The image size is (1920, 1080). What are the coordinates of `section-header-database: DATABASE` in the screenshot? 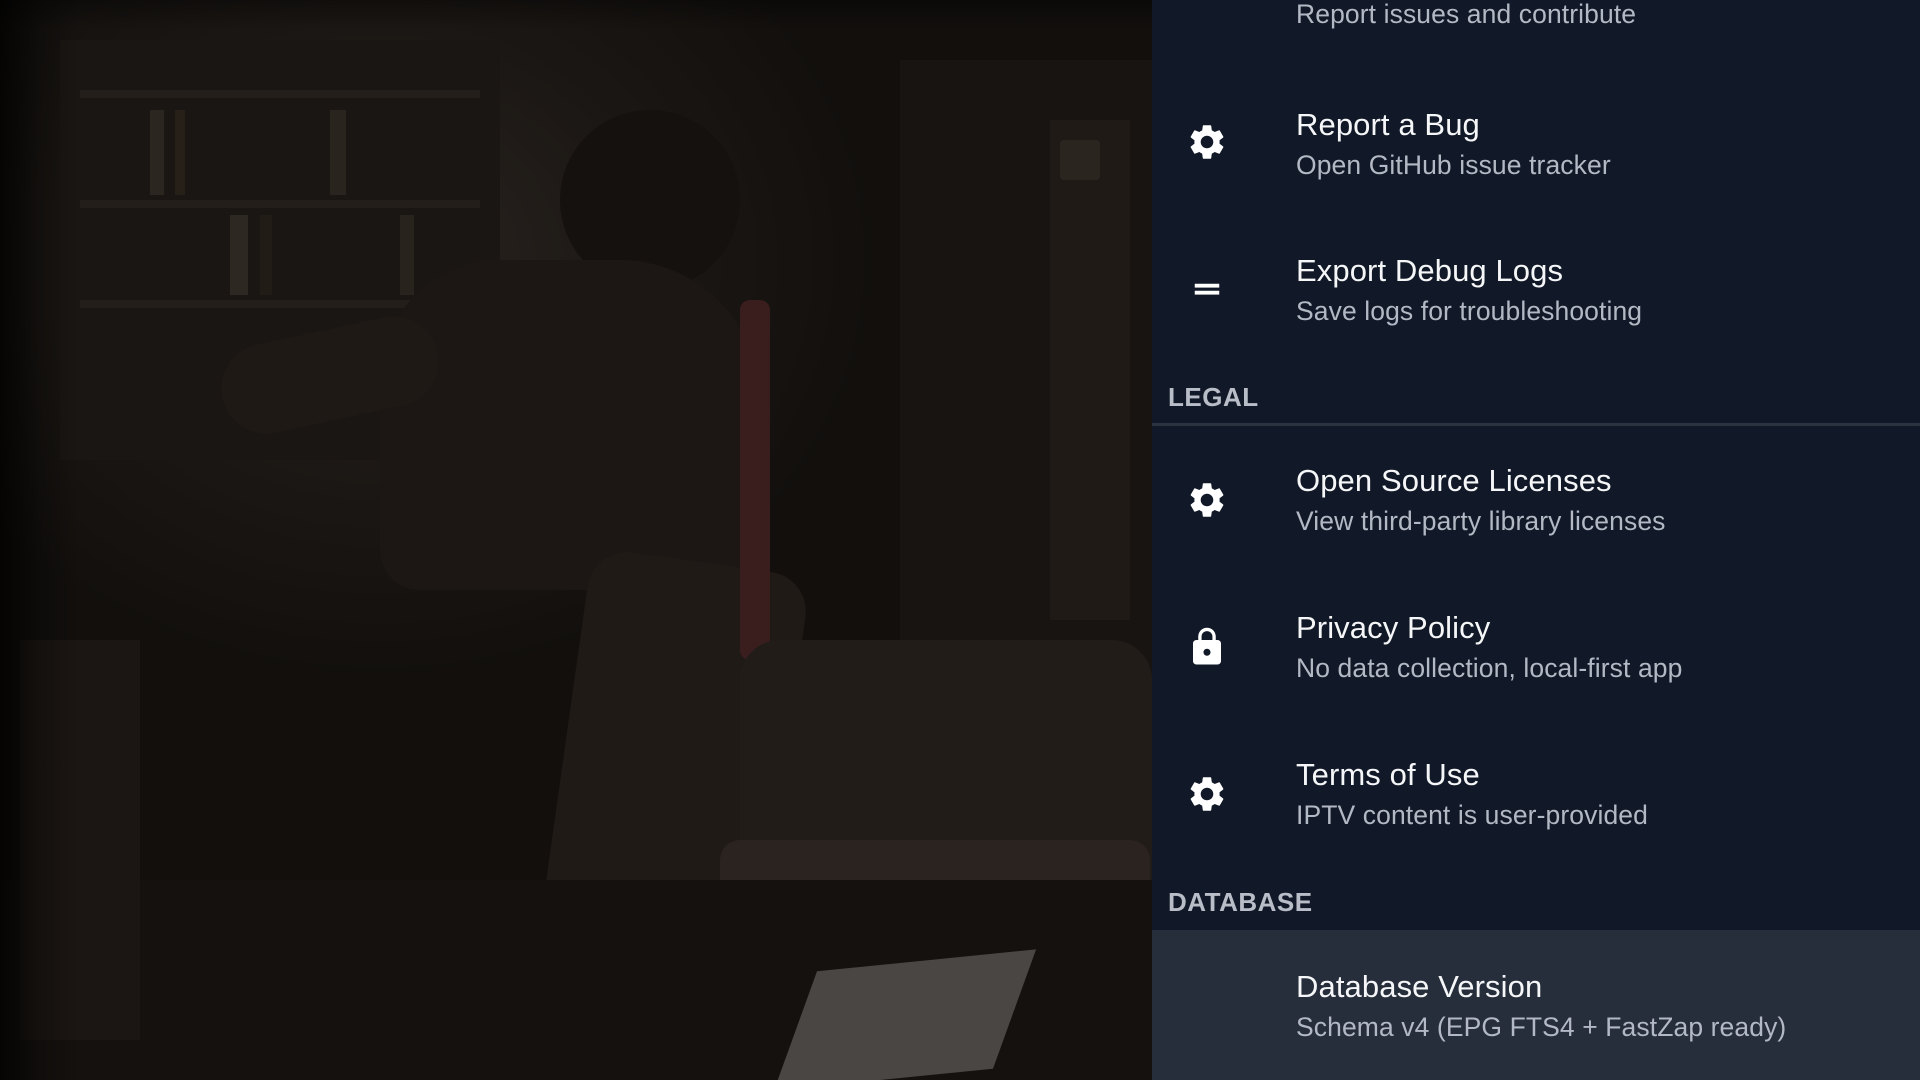 It's located at (1240, 902).